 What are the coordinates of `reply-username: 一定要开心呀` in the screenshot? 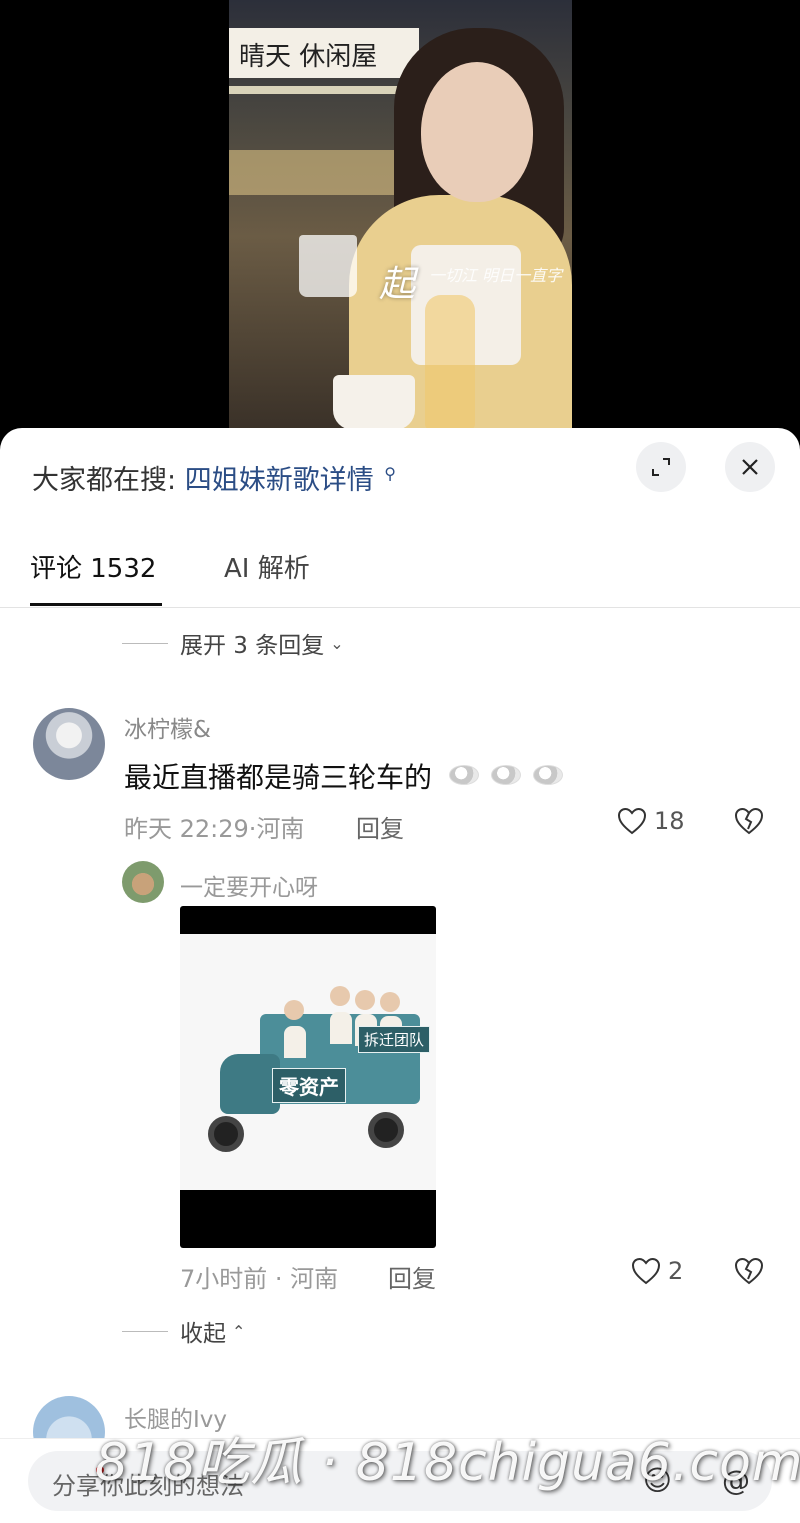 It's located at (249, 885).